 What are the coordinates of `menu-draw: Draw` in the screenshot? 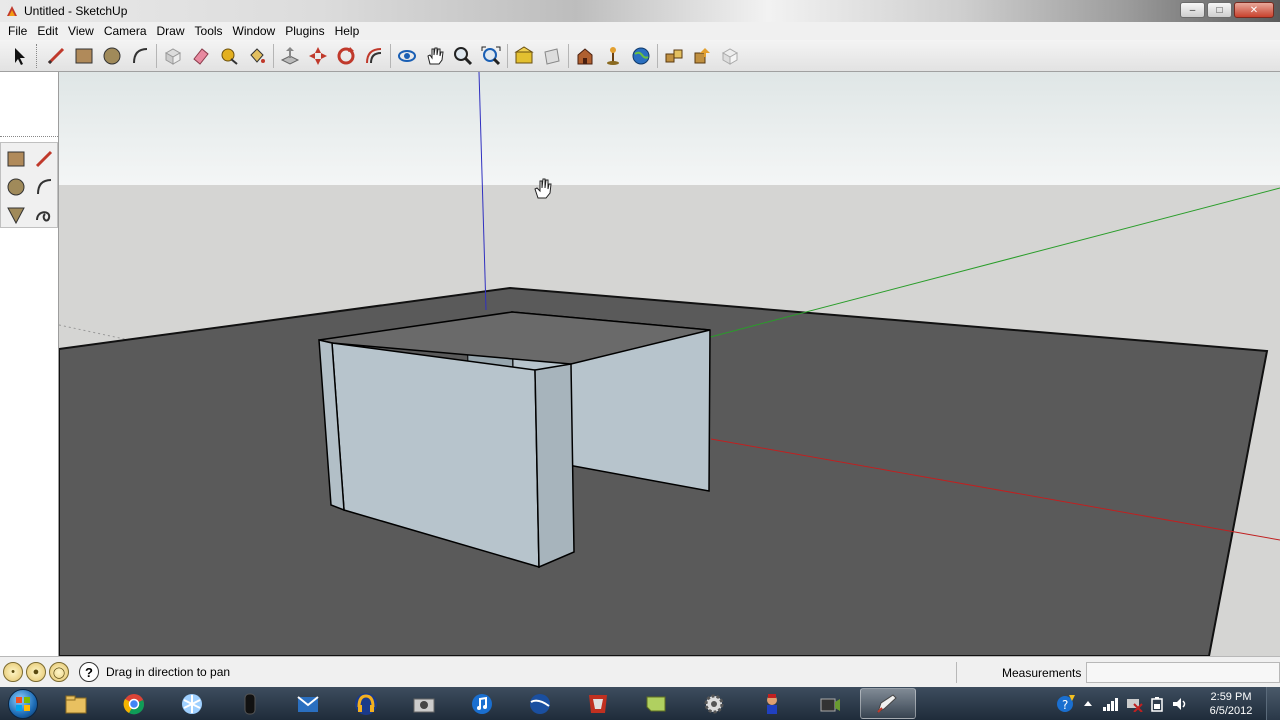 It's located at (171, 31).